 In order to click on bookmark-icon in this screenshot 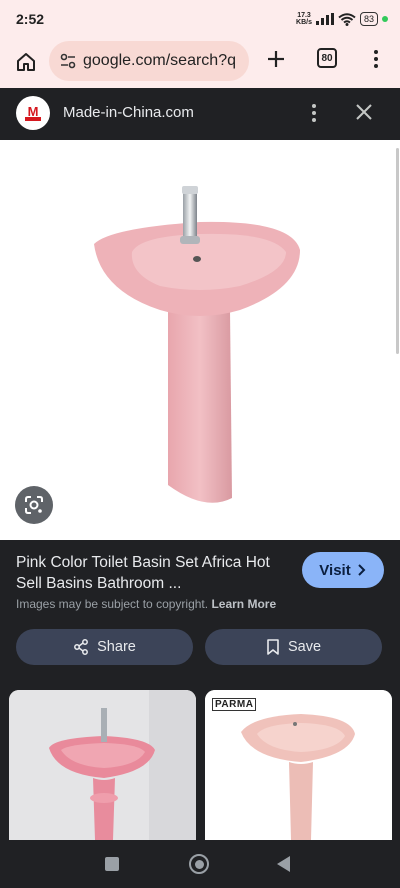, I will do `click(273, 647)`.